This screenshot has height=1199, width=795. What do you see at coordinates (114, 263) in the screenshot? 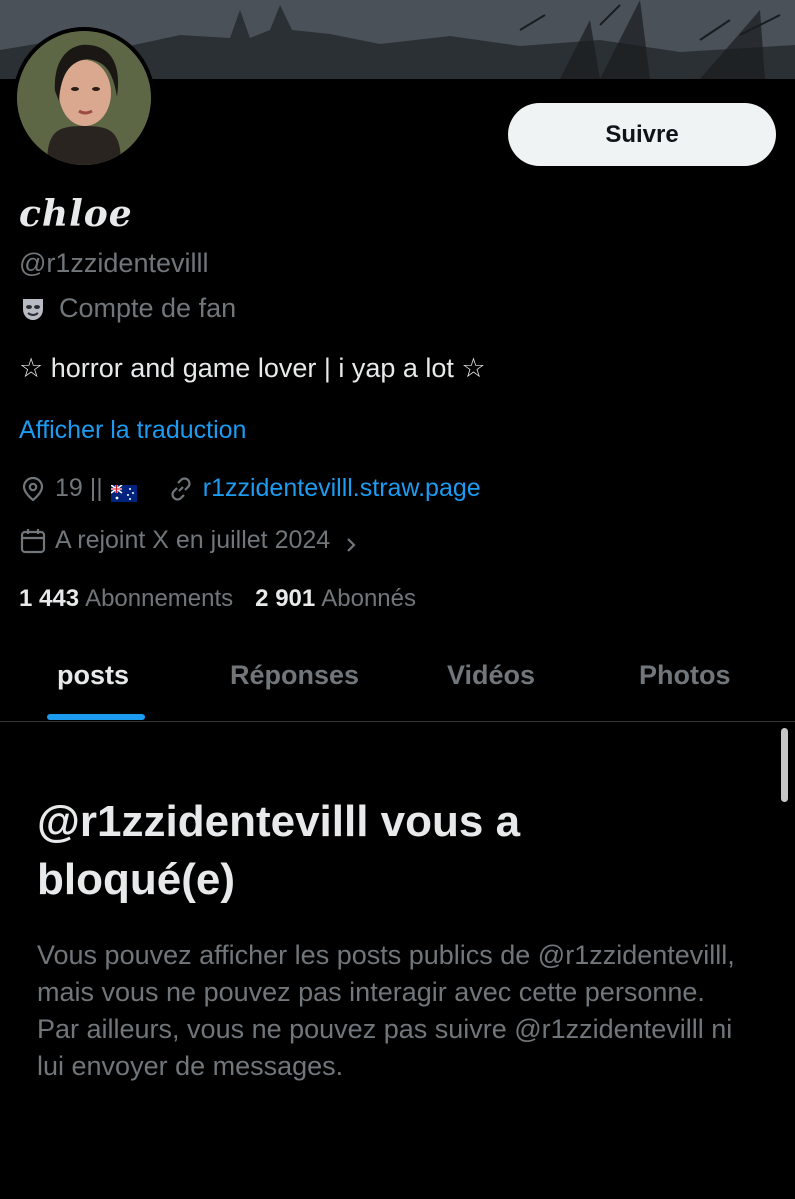
I see `user-handle: @r1zzidentevilll` at bounding box center [114, 263].